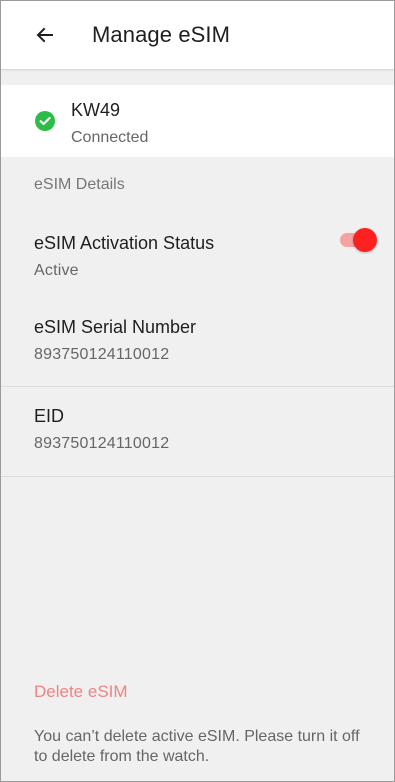 Image resolution: width=395 pixels, height=782 pixels. What do you see at coordinates (79, 184) in the screenshot?
I see `esim-details-section-title: eSIM Details` at bounding box center [79, 184].